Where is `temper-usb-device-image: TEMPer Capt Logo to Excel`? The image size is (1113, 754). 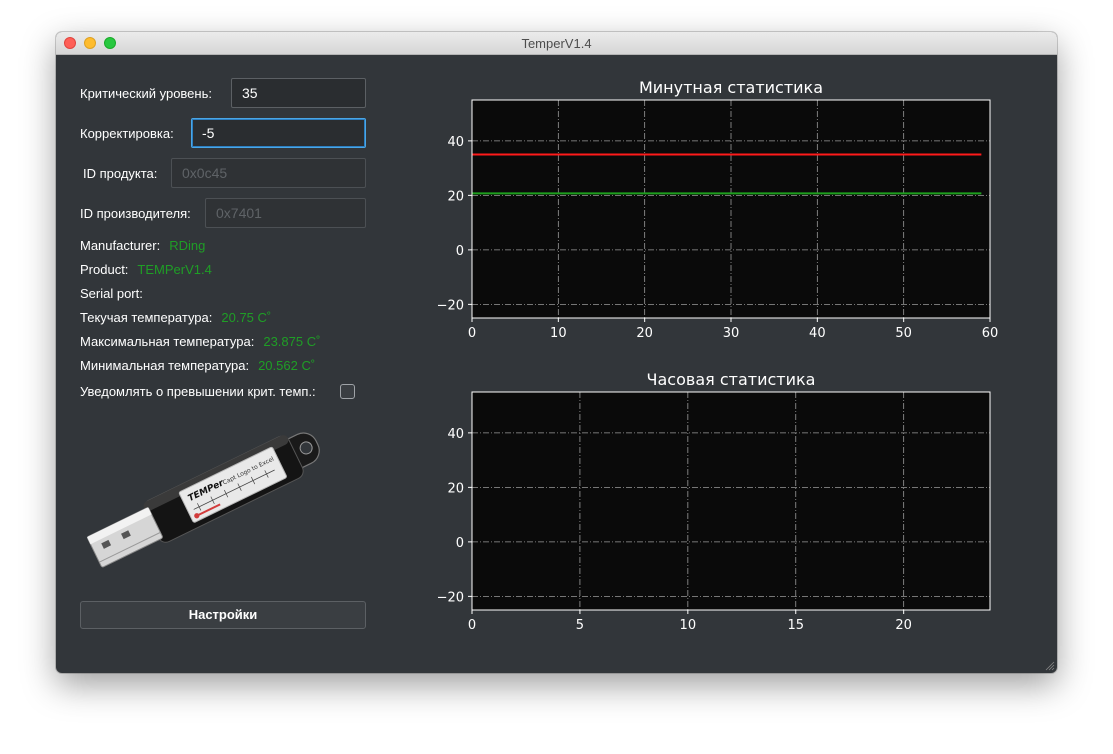
temper-usb-device-image: TEMPer Capt Logo to Excel is located at coordinates (203, 500).